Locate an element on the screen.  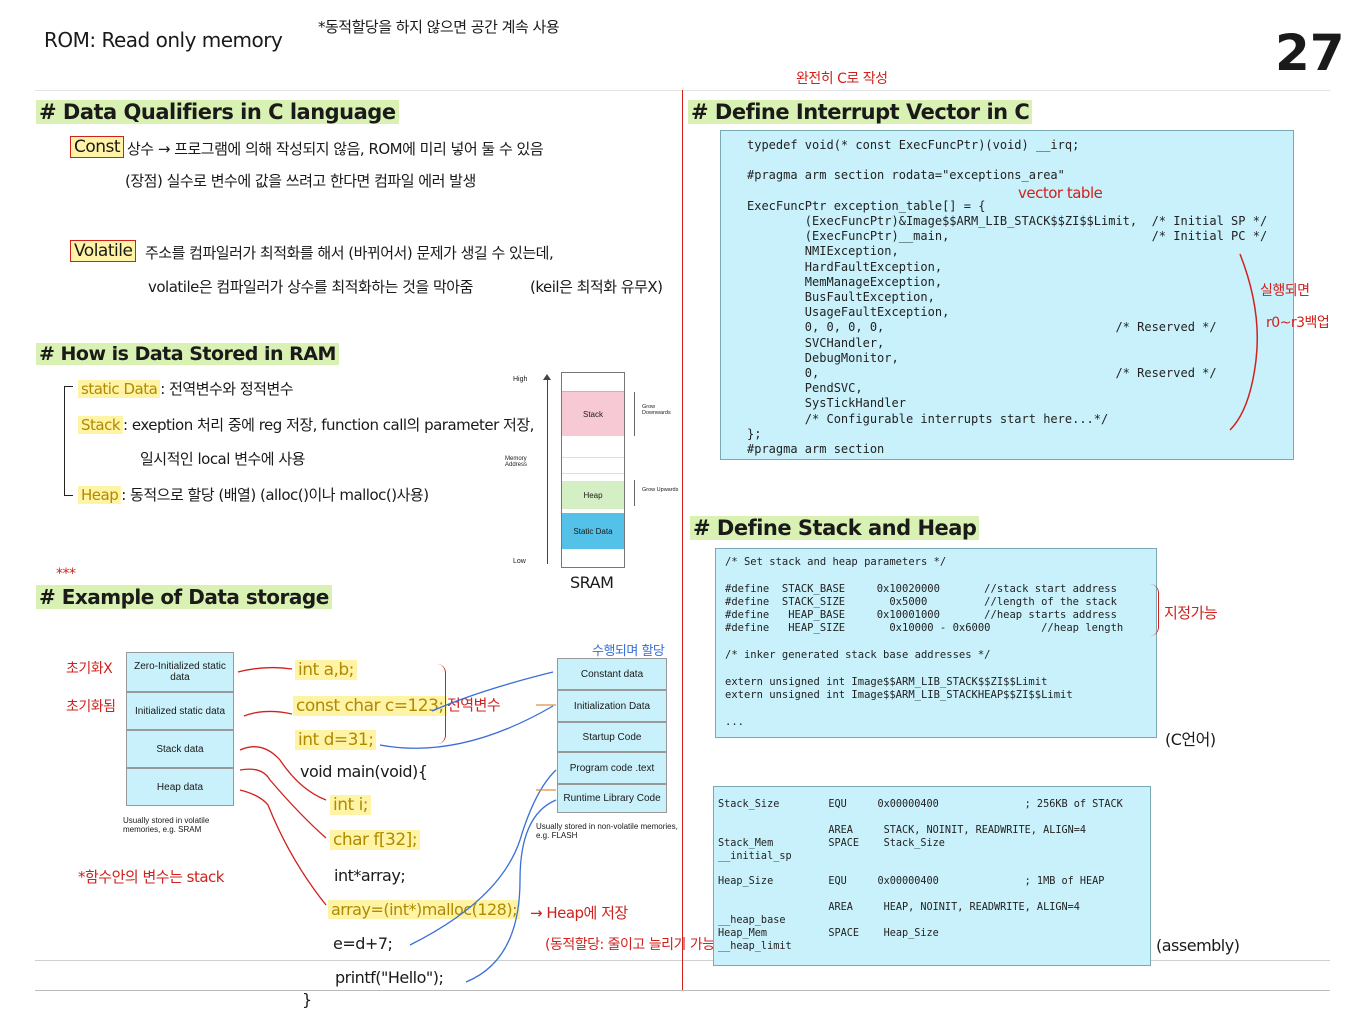
interrupt-bracket is located at coordinates (1244, 342).